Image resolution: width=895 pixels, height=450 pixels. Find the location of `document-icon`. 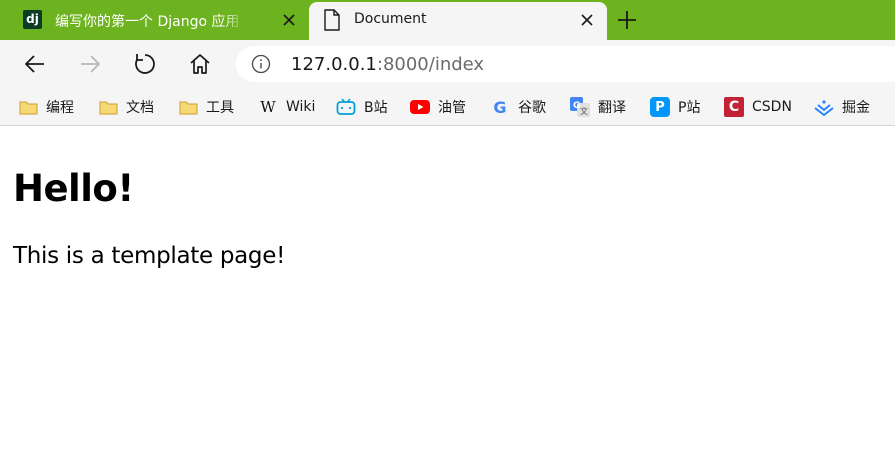

document-icon is located at coordinates (332, 20).